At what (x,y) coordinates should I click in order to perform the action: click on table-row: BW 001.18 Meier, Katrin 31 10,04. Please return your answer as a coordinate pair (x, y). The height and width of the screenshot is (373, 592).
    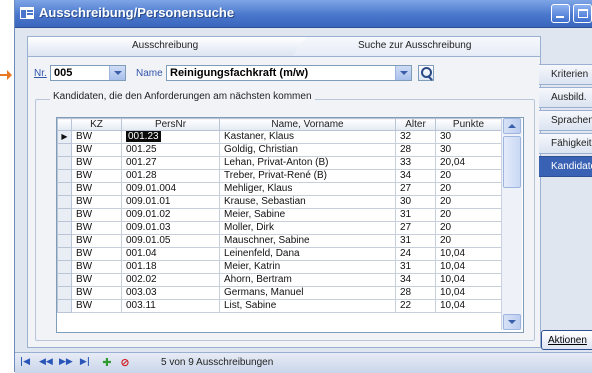
    Looking at the image, I should click on (279, 267).